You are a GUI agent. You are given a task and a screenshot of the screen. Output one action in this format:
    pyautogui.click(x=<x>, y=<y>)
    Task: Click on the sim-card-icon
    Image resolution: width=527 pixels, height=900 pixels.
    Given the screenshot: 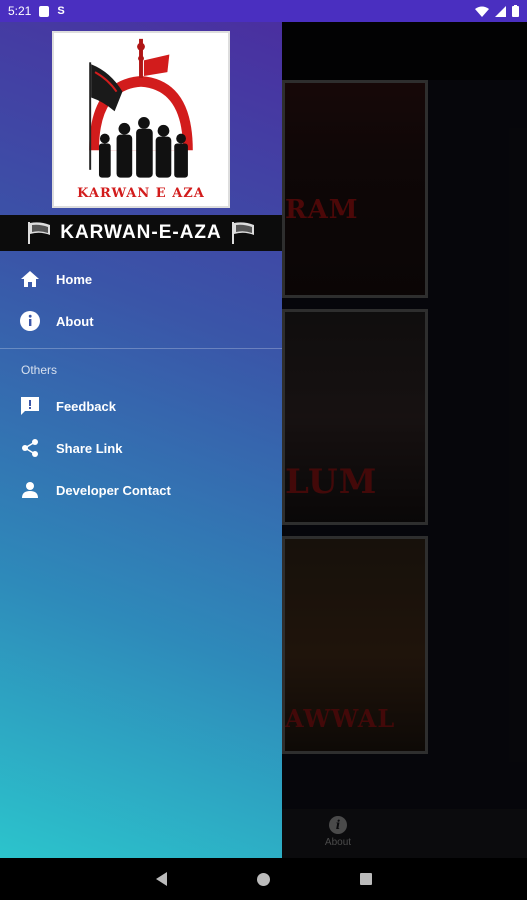 What is the action you would take?
    pyautogui.click(x=44, y=11)
    